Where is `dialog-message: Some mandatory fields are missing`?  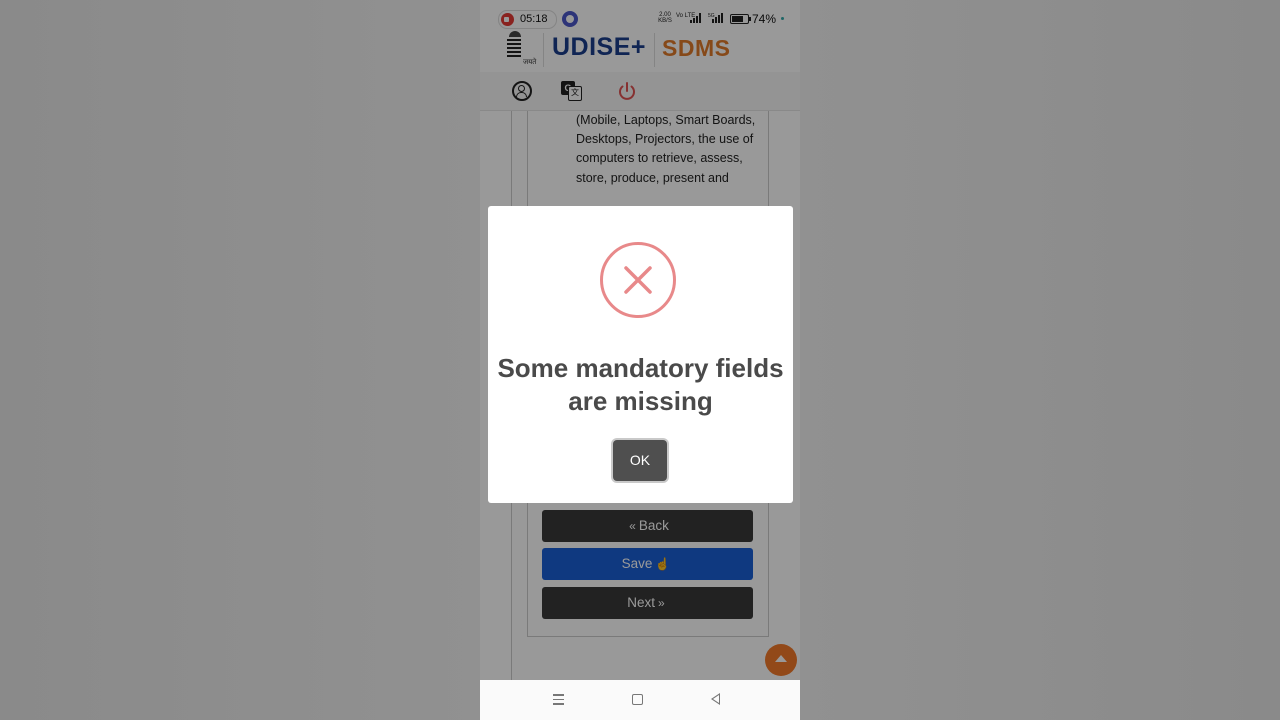 dialog-message: Some mandatory fields are missing is located at coordinates (640, 384).